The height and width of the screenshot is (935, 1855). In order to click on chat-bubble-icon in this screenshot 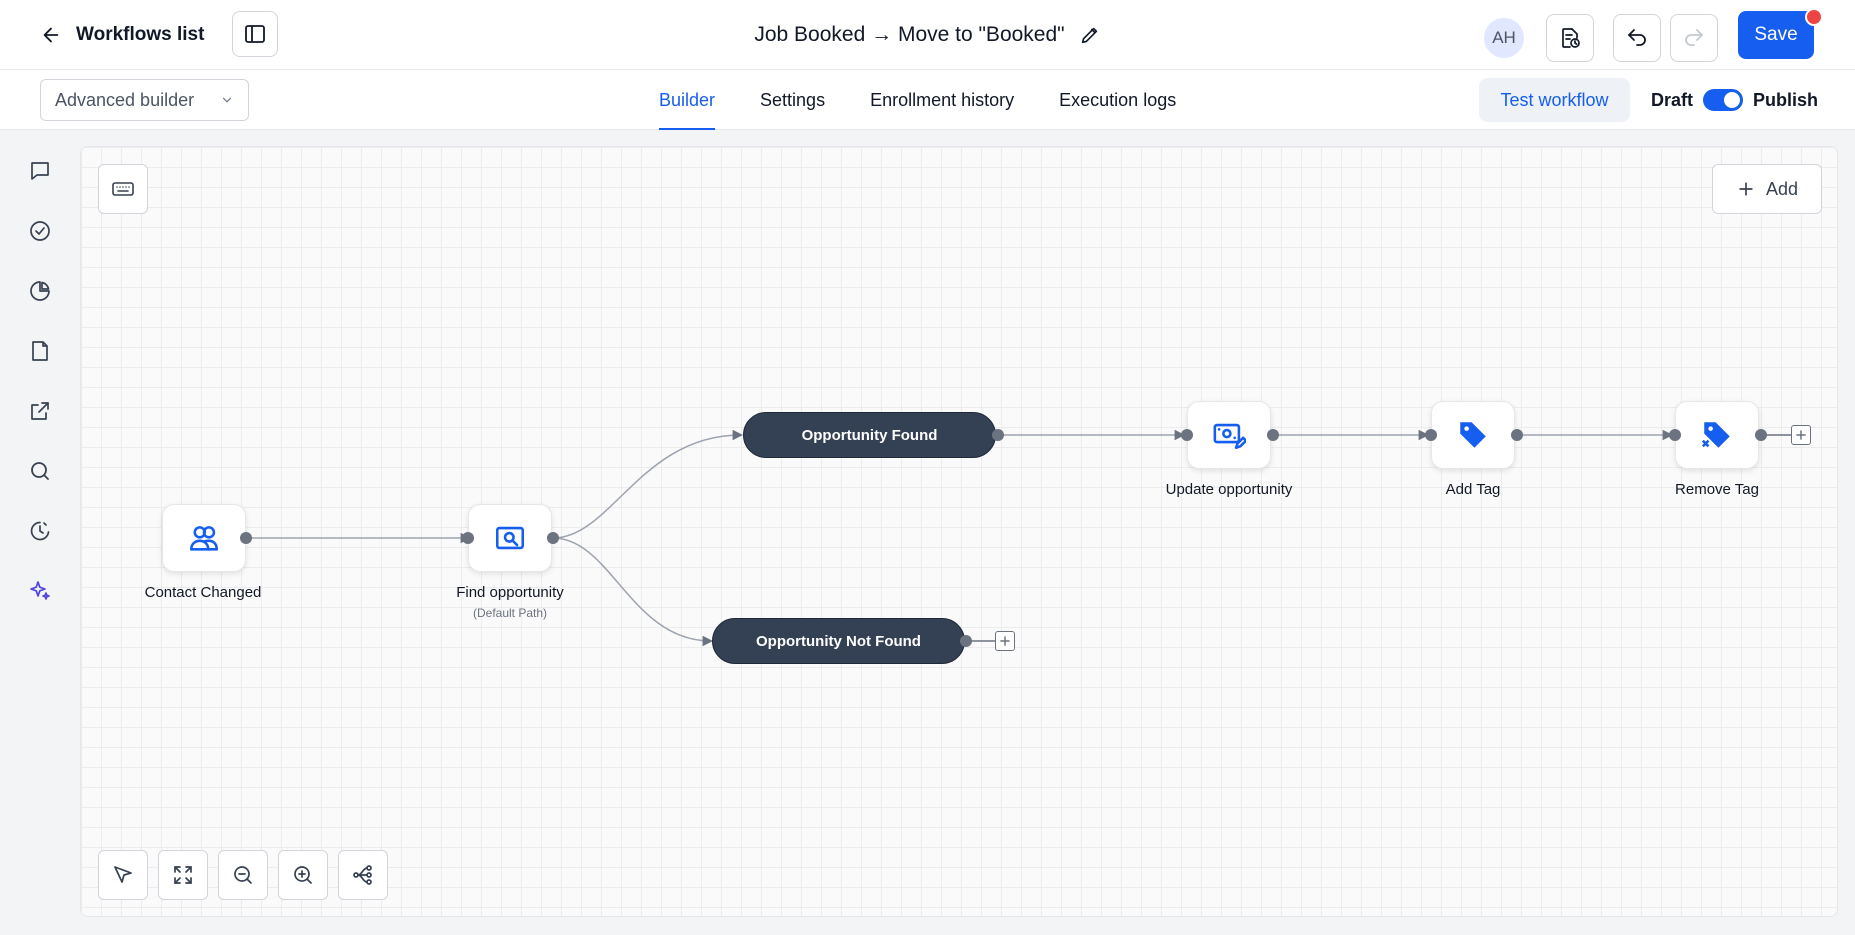, I will do `click(40, 171)`.